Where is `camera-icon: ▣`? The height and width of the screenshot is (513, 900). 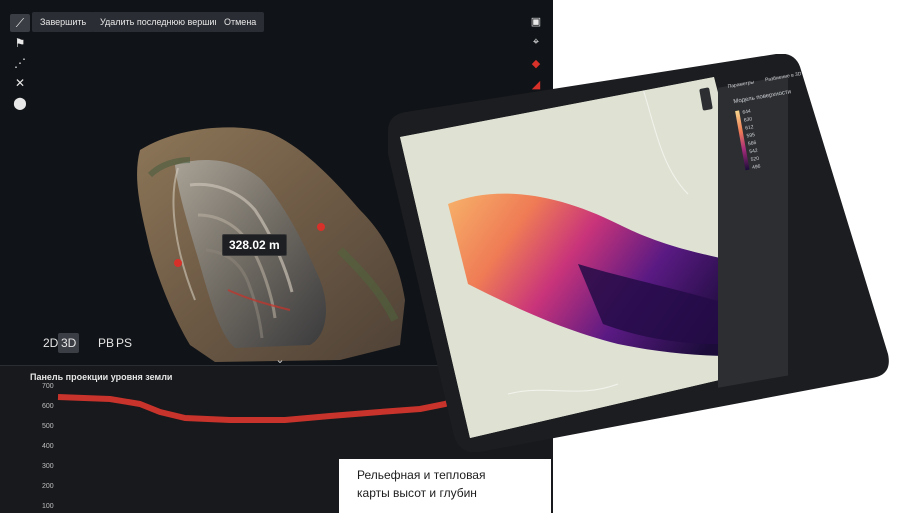 camera-icon: ▣ is located at coordinates (536, 21).